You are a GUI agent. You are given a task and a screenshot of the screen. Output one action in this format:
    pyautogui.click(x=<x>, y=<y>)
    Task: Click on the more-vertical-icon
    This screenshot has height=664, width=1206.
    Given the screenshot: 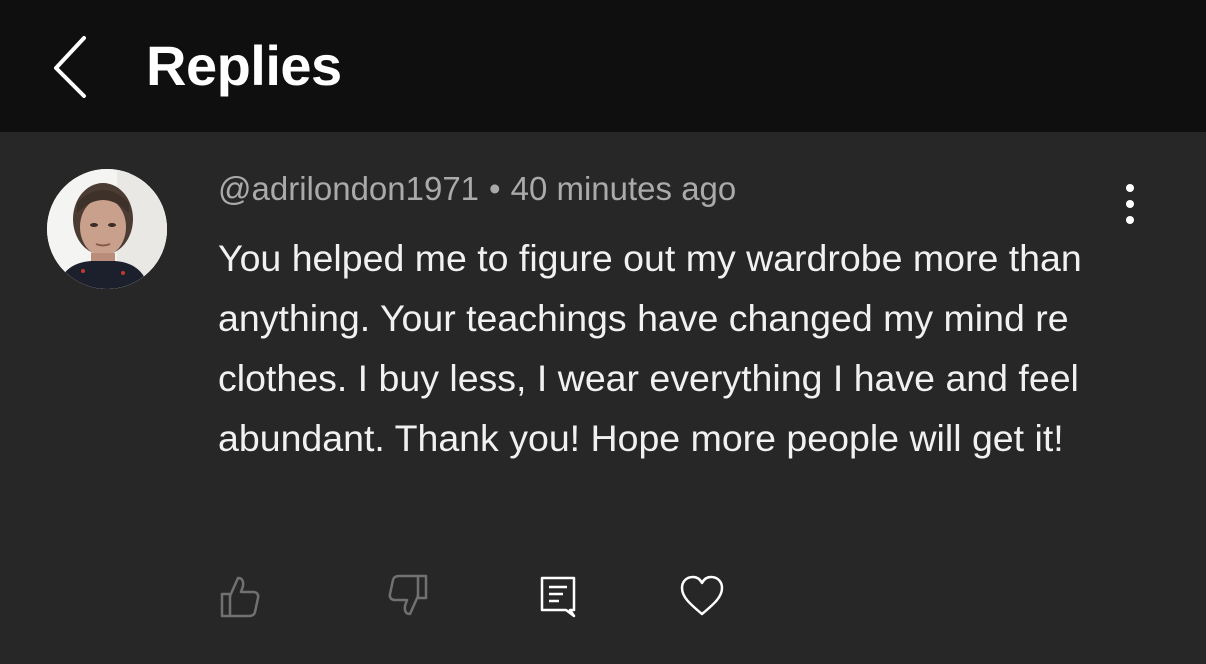 What is the action you would take?
    pyautogui.click(x=1130, y=204)
    